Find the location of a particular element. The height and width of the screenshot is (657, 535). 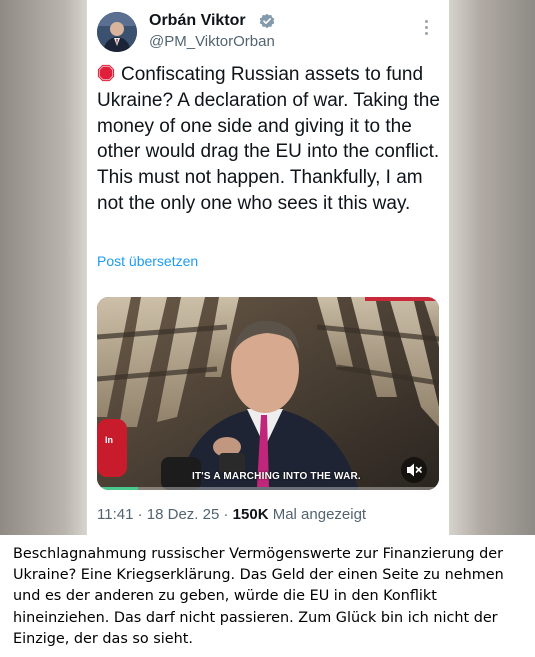

tweet-meta: 11:41 · 18 Dez. 25 · 150K Mal angezeigt is located at coordinates (231, 514).